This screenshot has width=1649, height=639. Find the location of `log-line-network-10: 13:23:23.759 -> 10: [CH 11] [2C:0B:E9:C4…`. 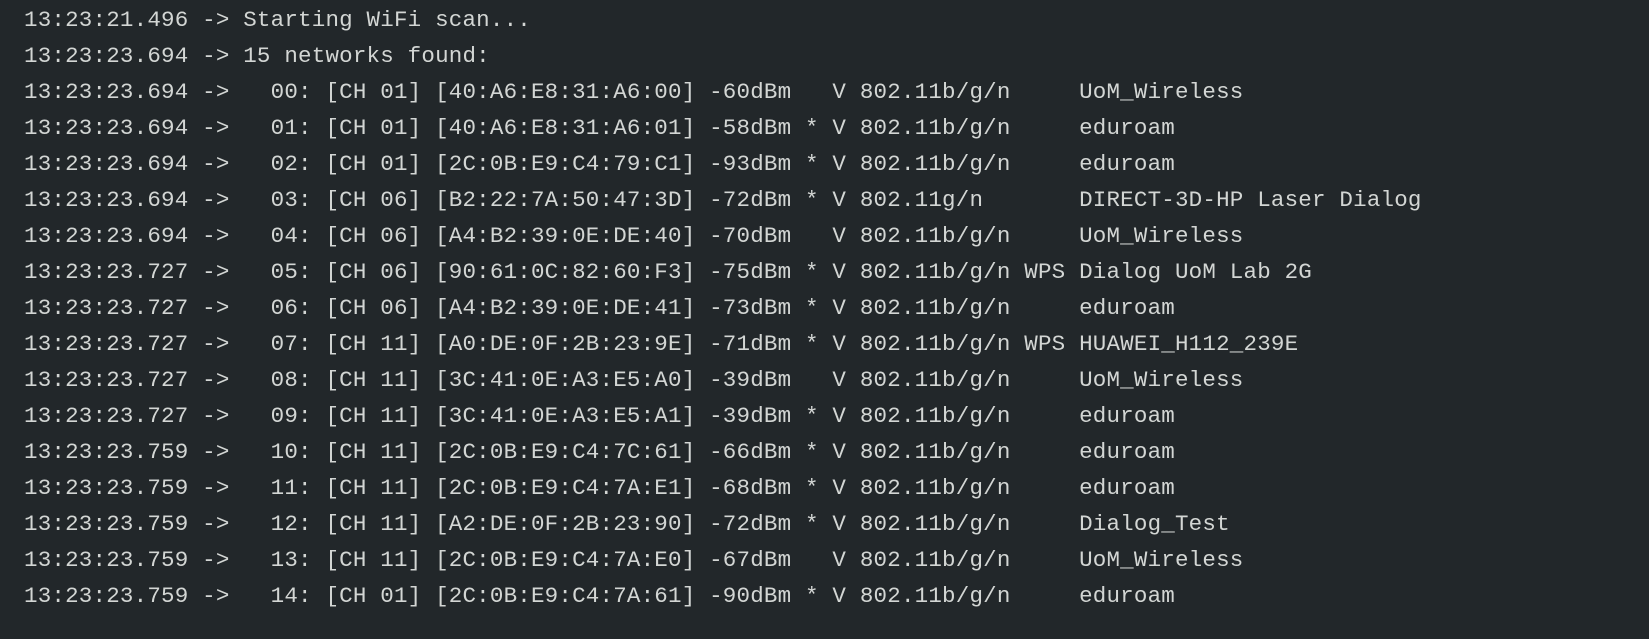

log-line-network-10: 13:23:23.759 -> 10: [CH 11] [2C:0B:E9:C4… is located at coordinates (599, 452).